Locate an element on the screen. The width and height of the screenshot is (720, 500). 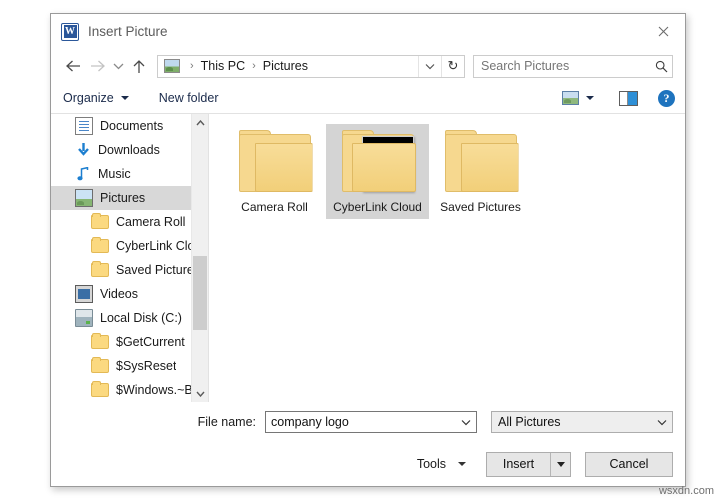
word-icon: W is located at coordinates (70, 31).